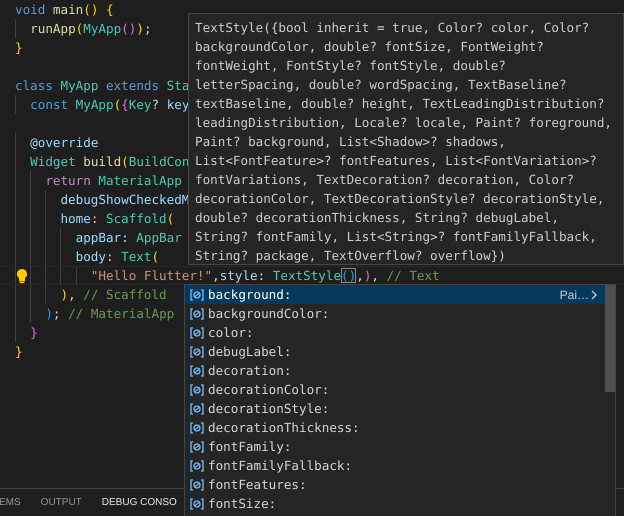 The image size is (624, 516). What do you see at coordinates (395, 427) in the screenshot?
I see `suggestion-item: decorationThickness:` at bounding box center [395, 427].